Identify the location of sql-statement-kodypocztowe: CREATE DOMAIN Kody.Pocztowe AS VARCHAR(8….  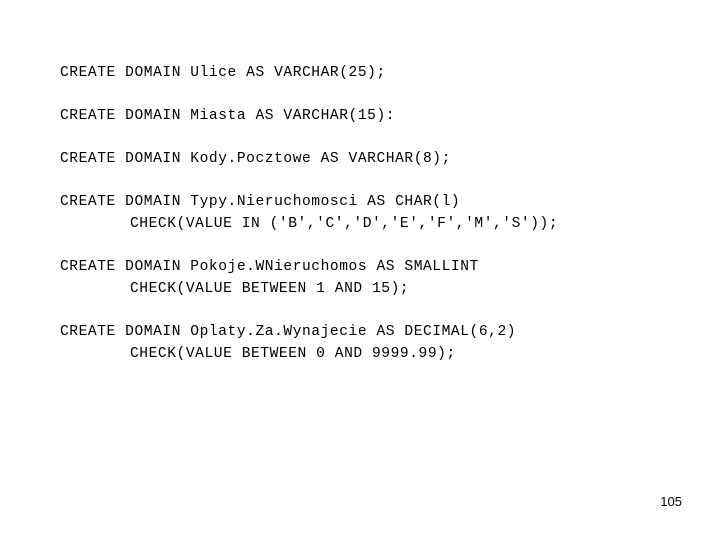
(380, 159).